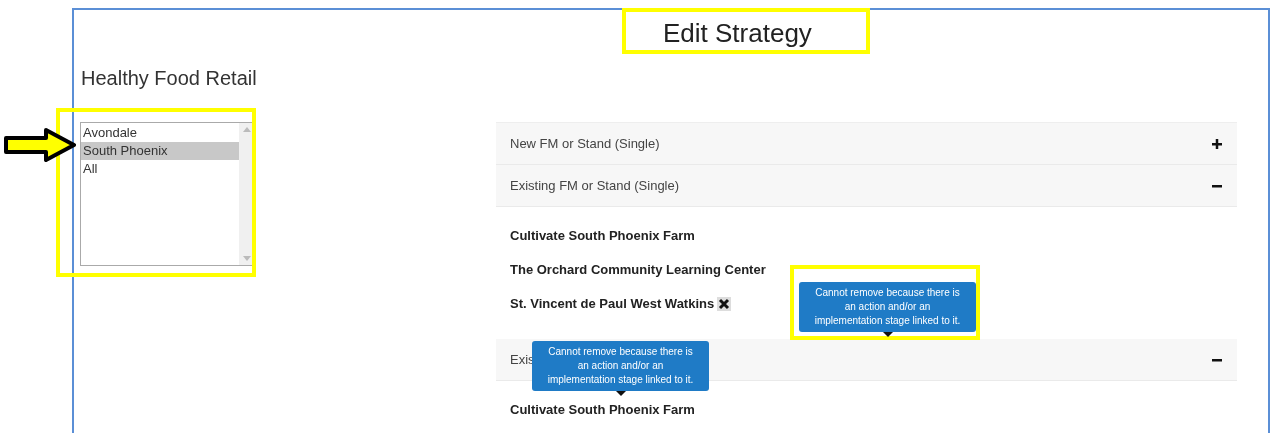 The image size is (1282, 433). Describe the element at coordinates (724, 303) in the screenshot. I see `remove-icon` at that location.